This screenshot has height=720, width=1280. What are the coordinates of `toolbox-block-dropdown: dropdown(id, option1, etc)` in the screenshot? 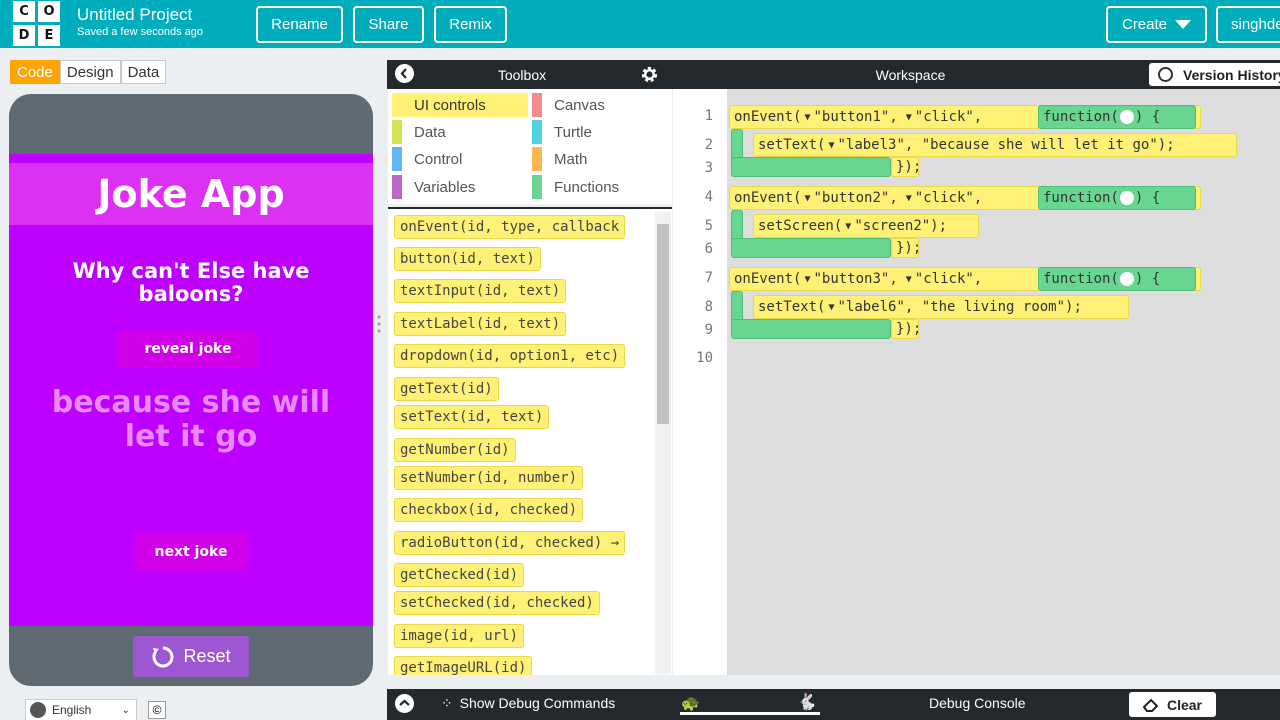 It's located at (510, 356).